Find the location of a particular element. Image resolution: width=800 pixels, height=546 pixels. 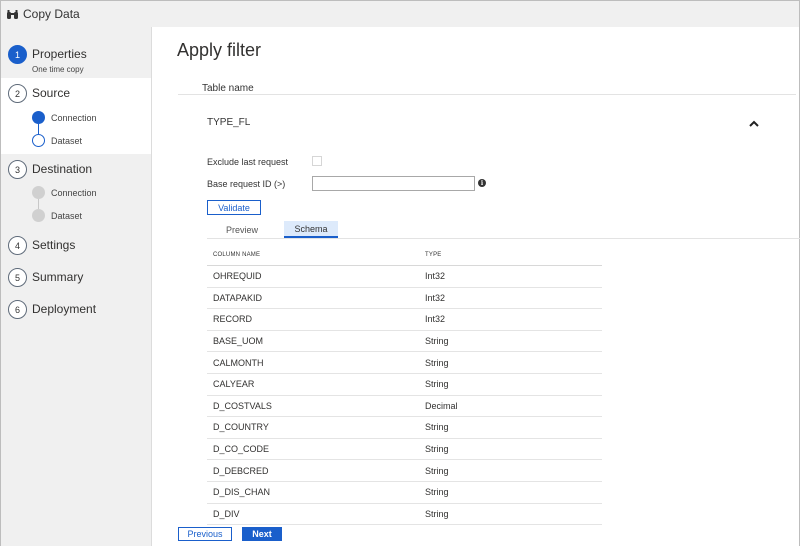

step-label: Summary is located at coordinates (58, 277).